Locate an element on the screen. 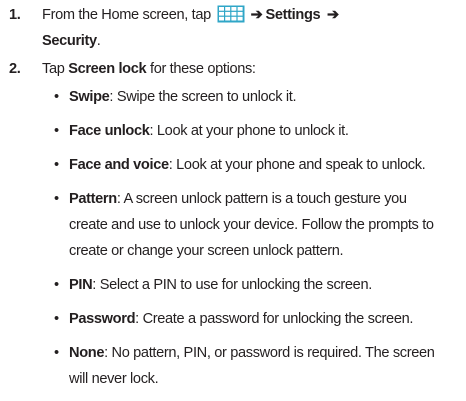 The height and width of the screenshot is (401, 466). step-number: 1. is located at coordinates (15, 15).